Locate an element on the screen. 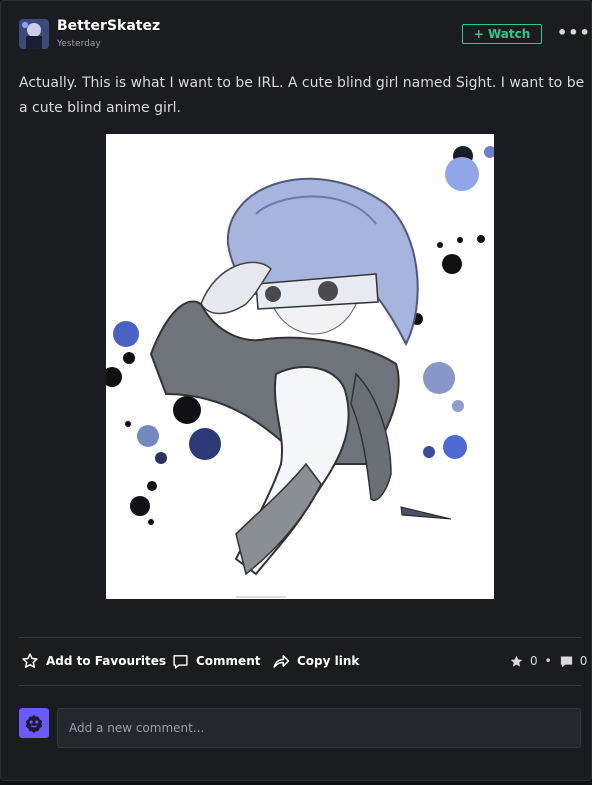 The height and width of the screenshot is (785, 592). star-filled-icon is located at coordinates (516, 661).